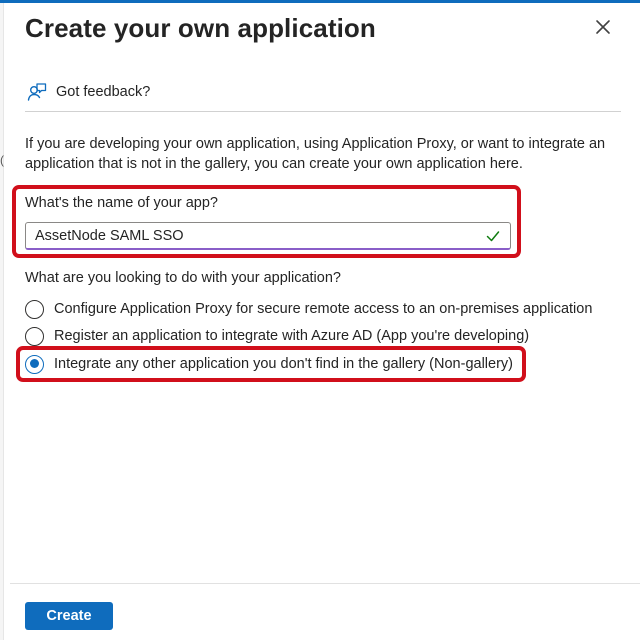 The height and width of the screenshot is (640, 640). What do you see at coordinates (103, 92) in the screenshot?
I see `feedback-label: Got feedback?` at bounding box center [103, 92].